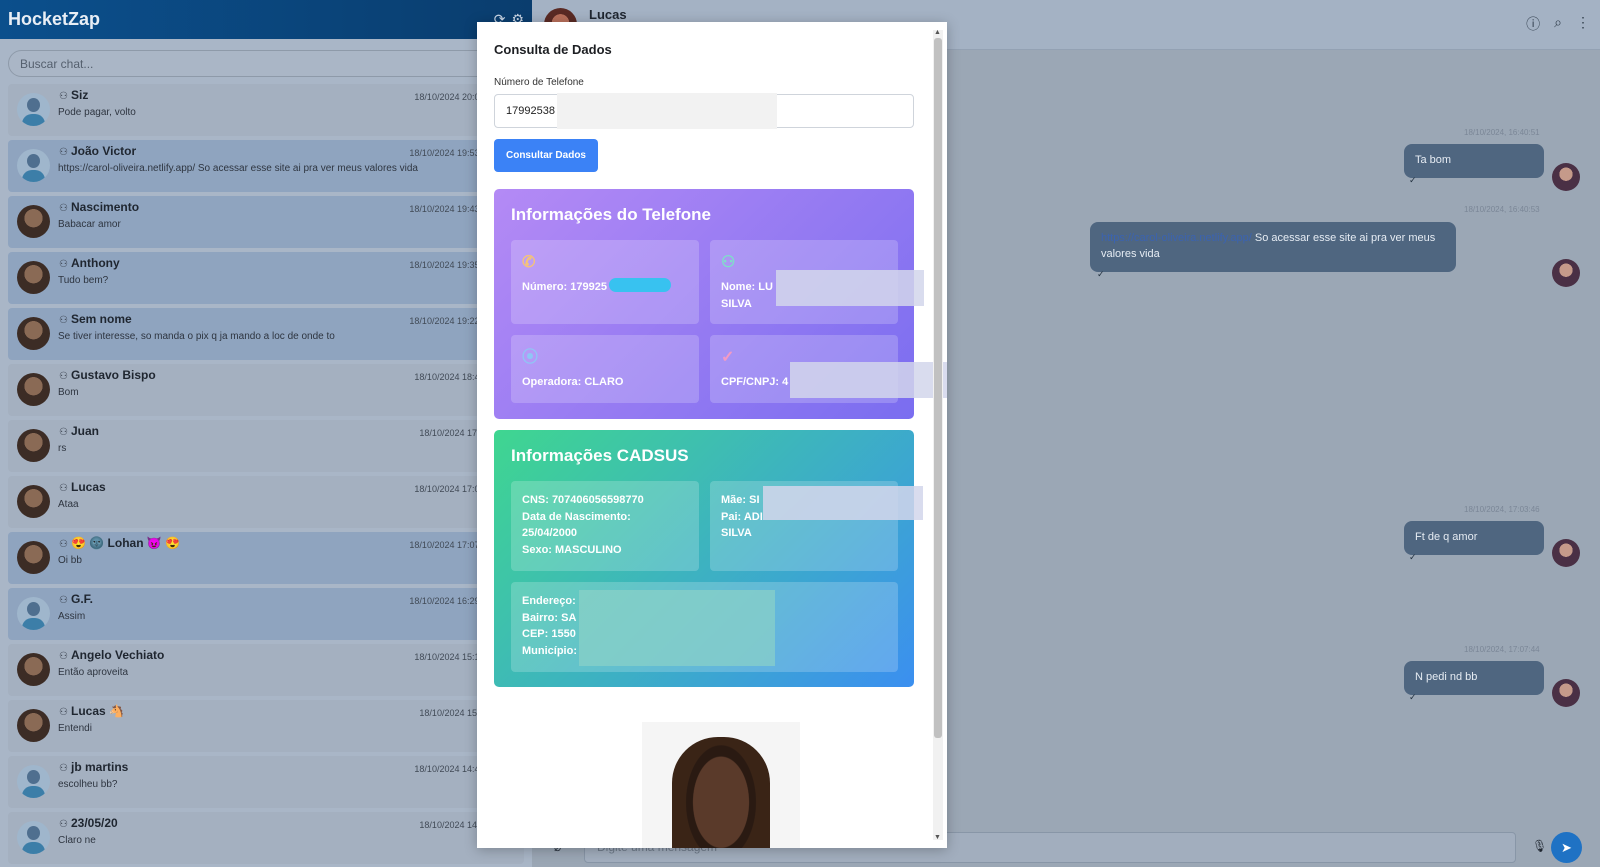 The height and width of the screenshot is (867, 1600). Describe the element at coordinates (266, 838) in the screenshot. I see `chat-list-item: ⚇ 23/05/20 Claro ne 18/10/2024 14:45:` at that location.